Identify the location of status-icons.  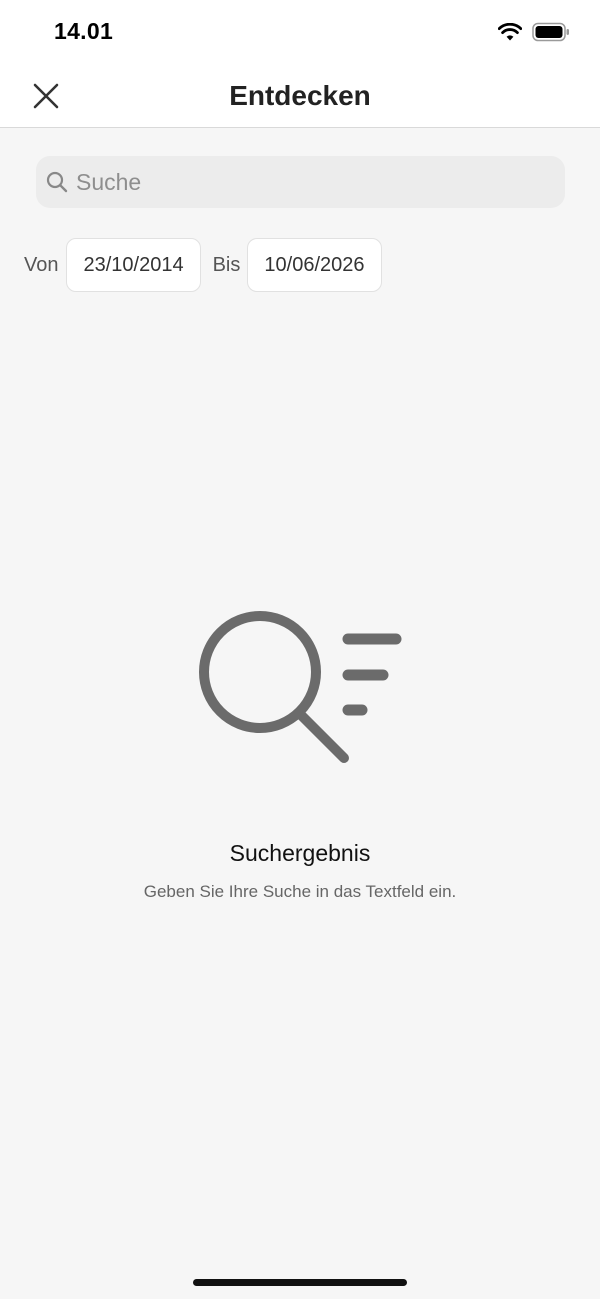
(533, 34).